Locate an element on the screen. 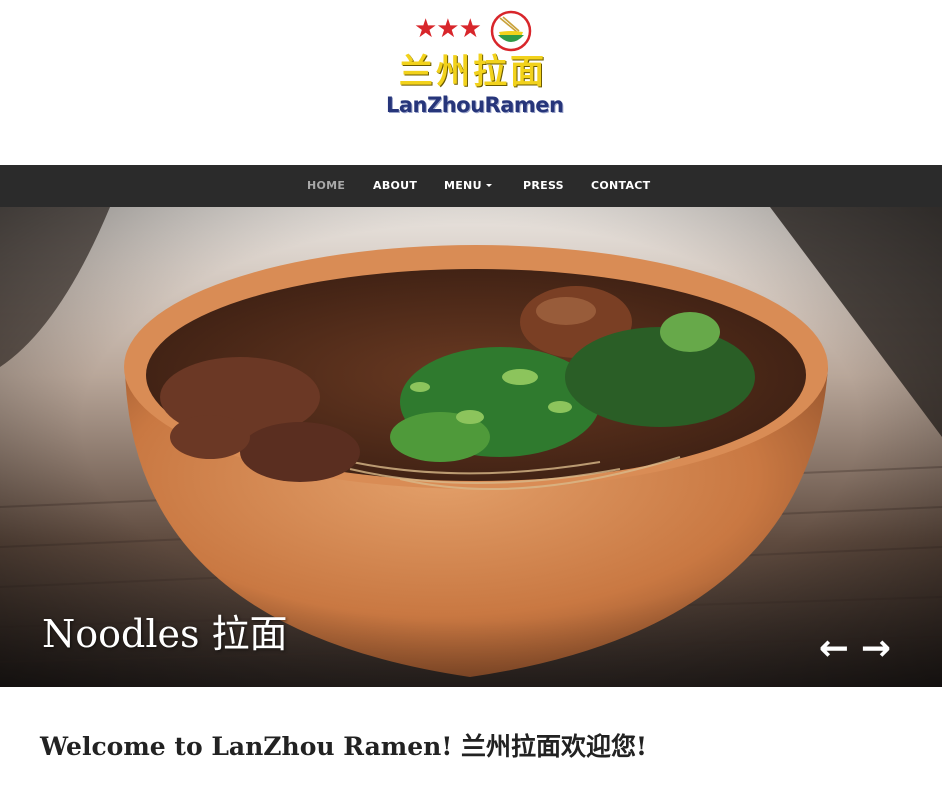  slider-next-arrow-icon: → is located at coordinates (876, 649).